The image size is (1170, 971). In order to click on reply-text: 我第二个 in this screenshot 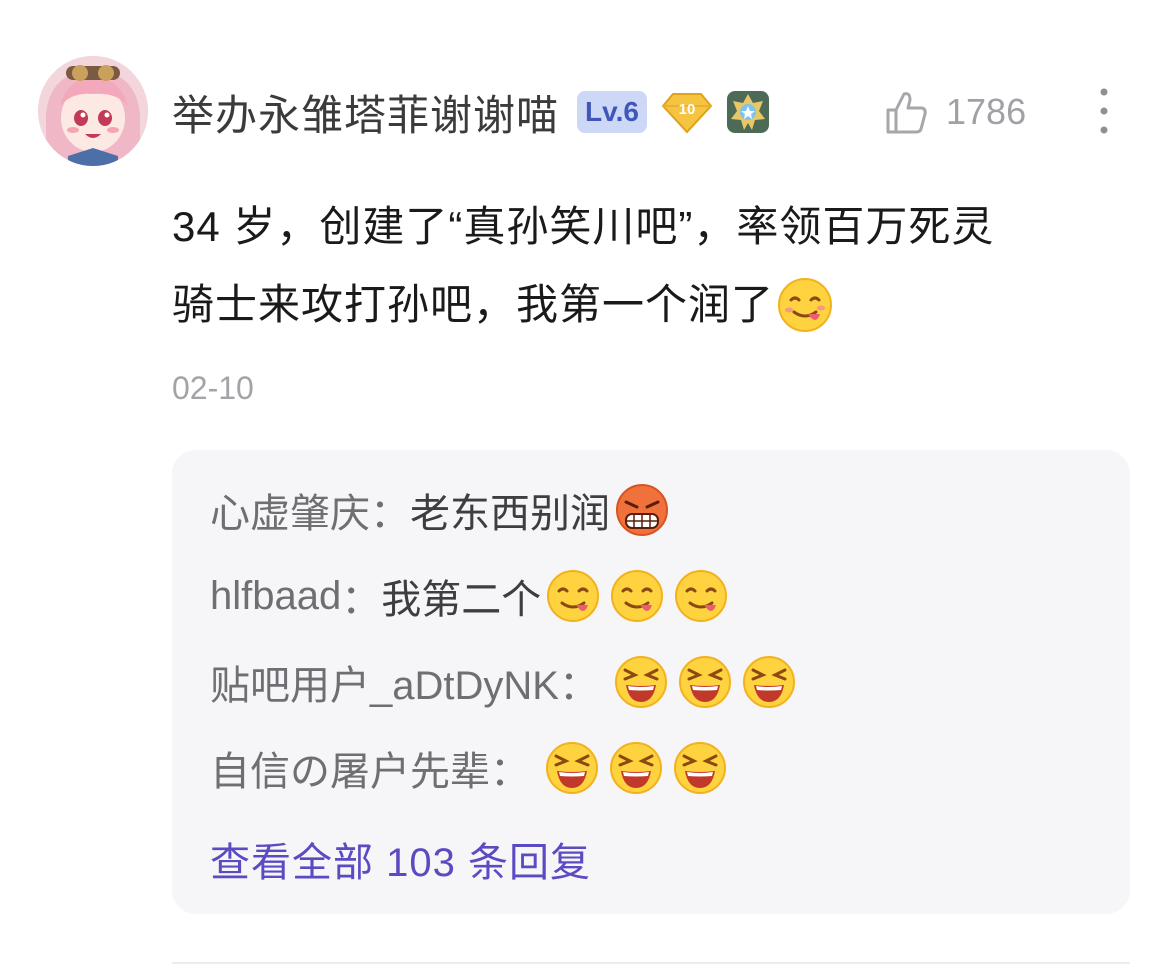, I will do `click(461, 600)`.